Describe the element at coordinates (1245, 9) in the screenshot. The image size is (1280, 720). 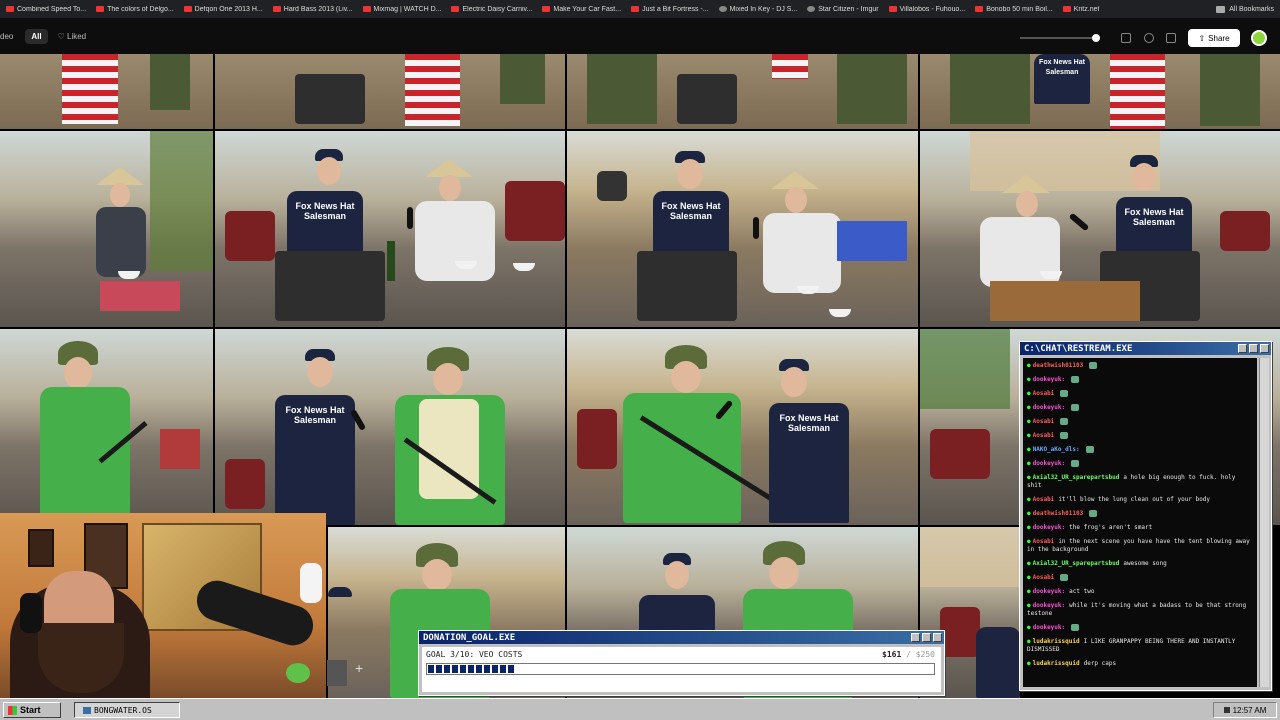
I see `bookmarks-right: All Bookmarks` at that location.